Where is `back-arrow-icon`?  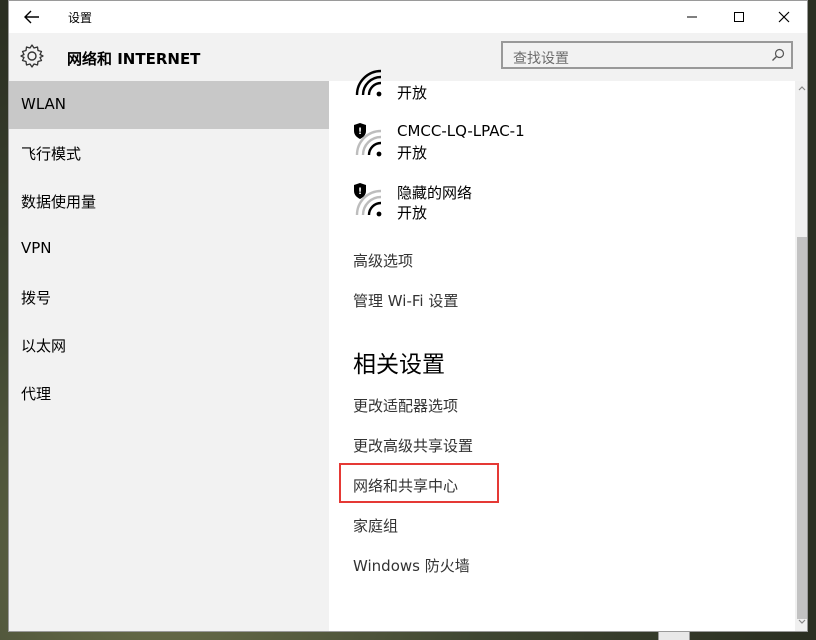 back-arrow-icon is located at coordinates (31, 17).